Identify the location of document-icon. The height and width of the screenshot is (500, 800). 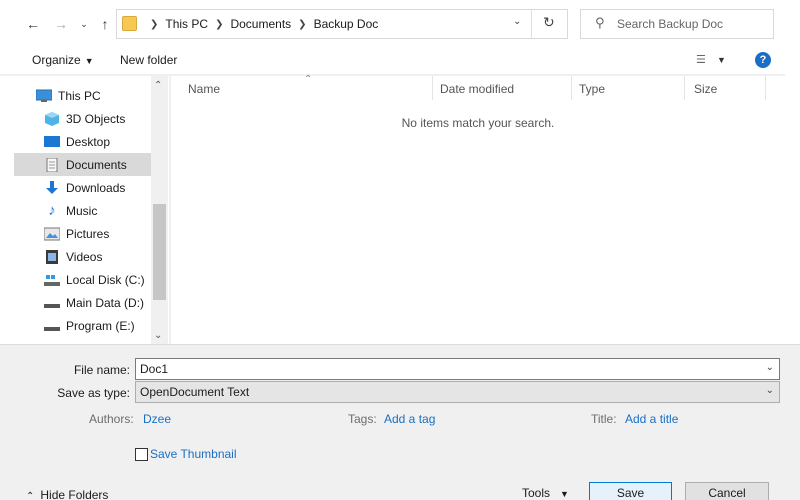
(52, 164).